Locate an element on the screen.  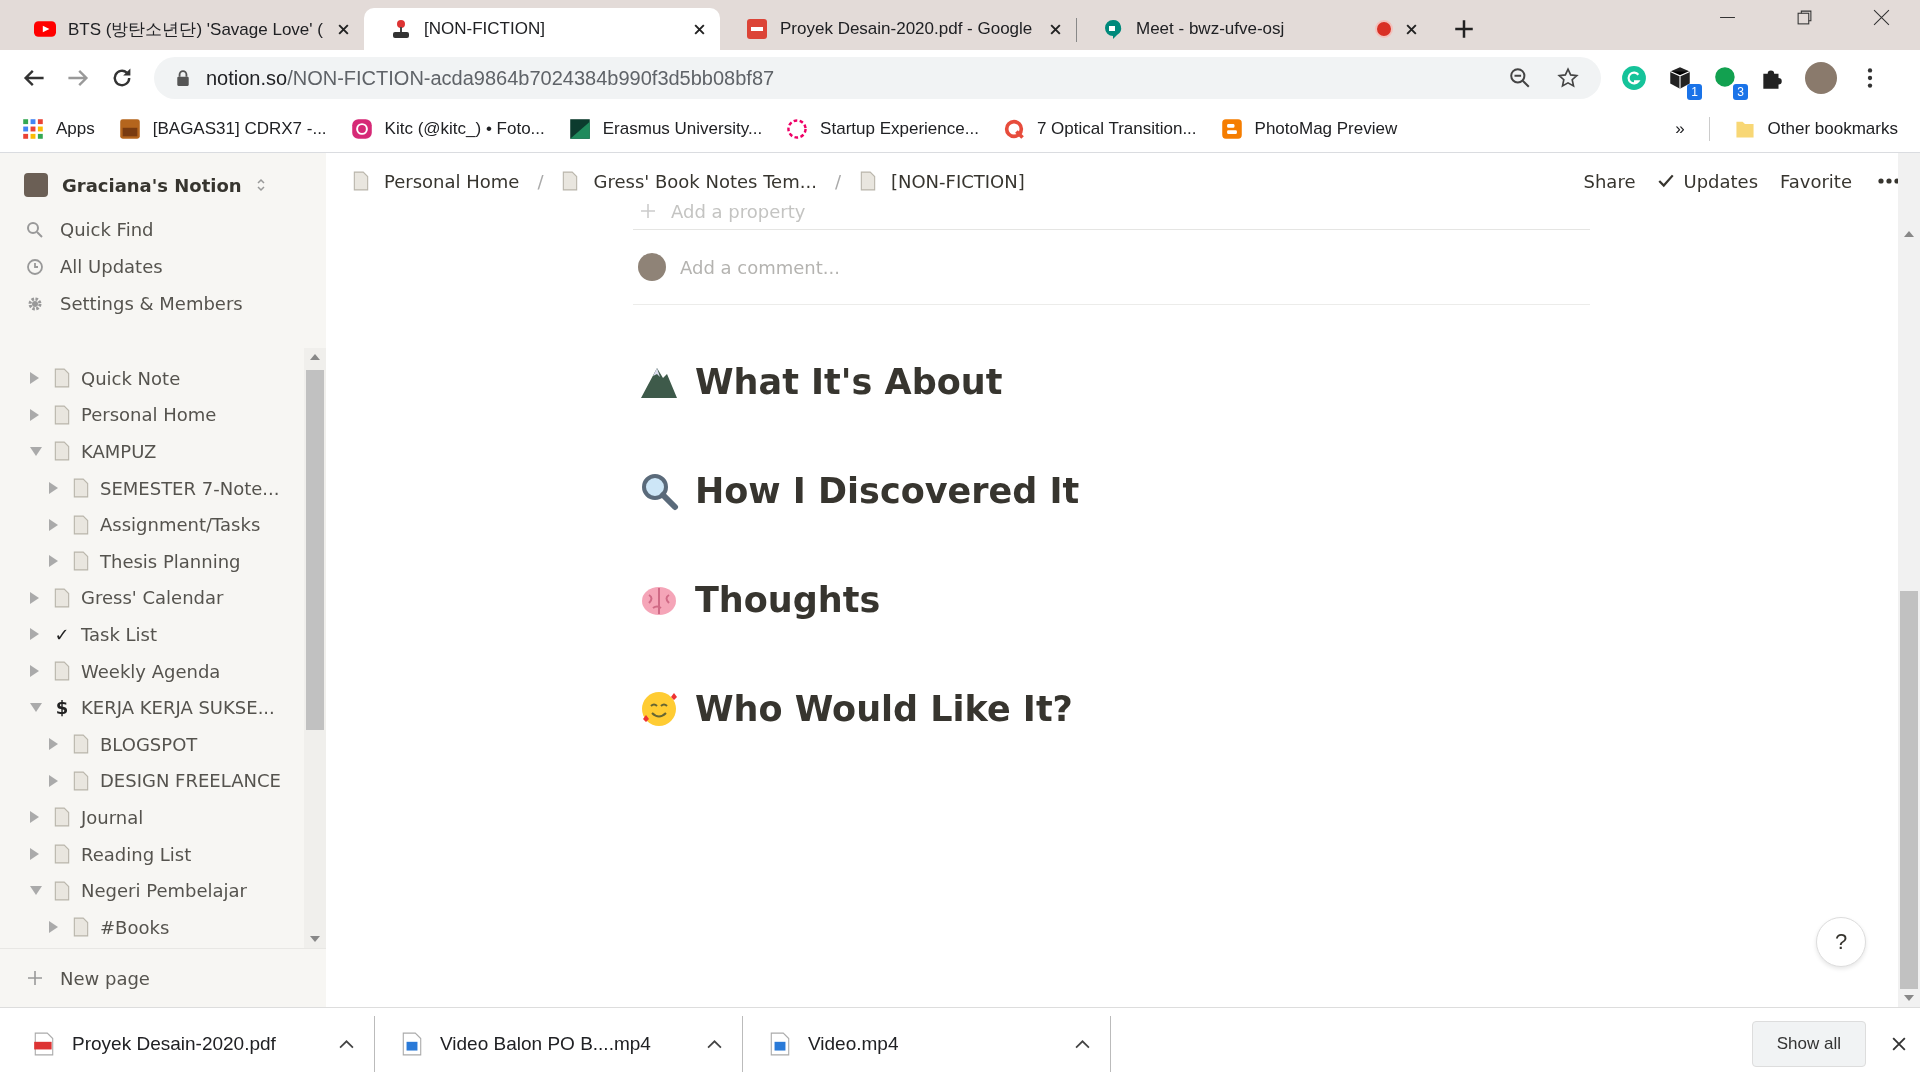
browser-tab: Meet - bwz-ufve-osj is located at coordinates (1254, 29).